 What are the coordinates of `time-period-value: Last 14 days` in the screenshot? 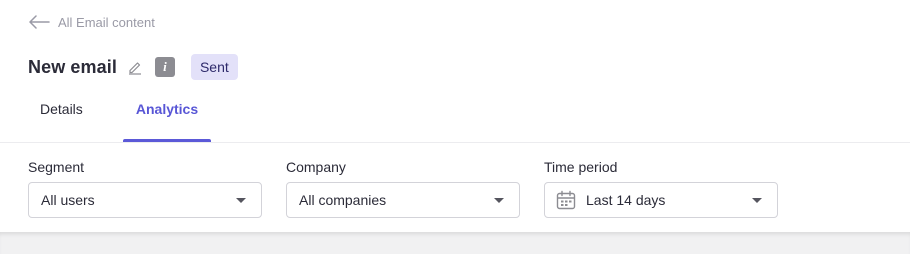 It's located at (626, 200).